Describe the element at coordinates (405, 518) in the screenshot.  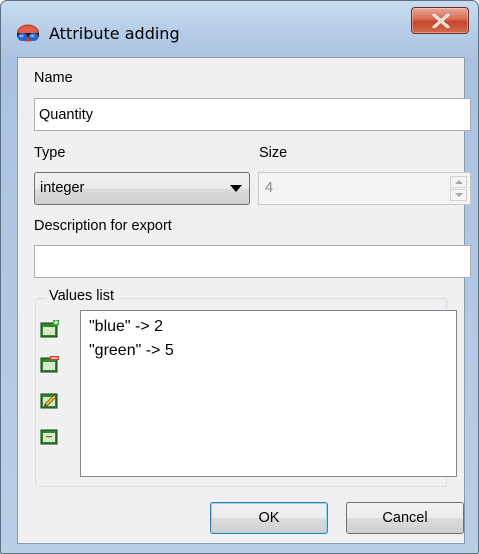
I see `cancel-button: Cancel` at that location.